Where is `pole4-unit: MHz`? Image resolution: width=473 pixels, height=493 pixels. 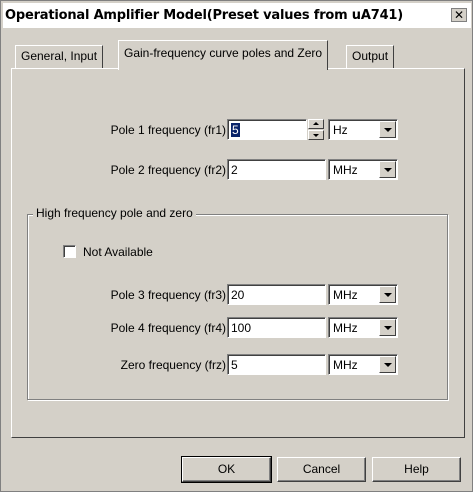 pole4-unit: MHz is located at coordinates (345, 328).